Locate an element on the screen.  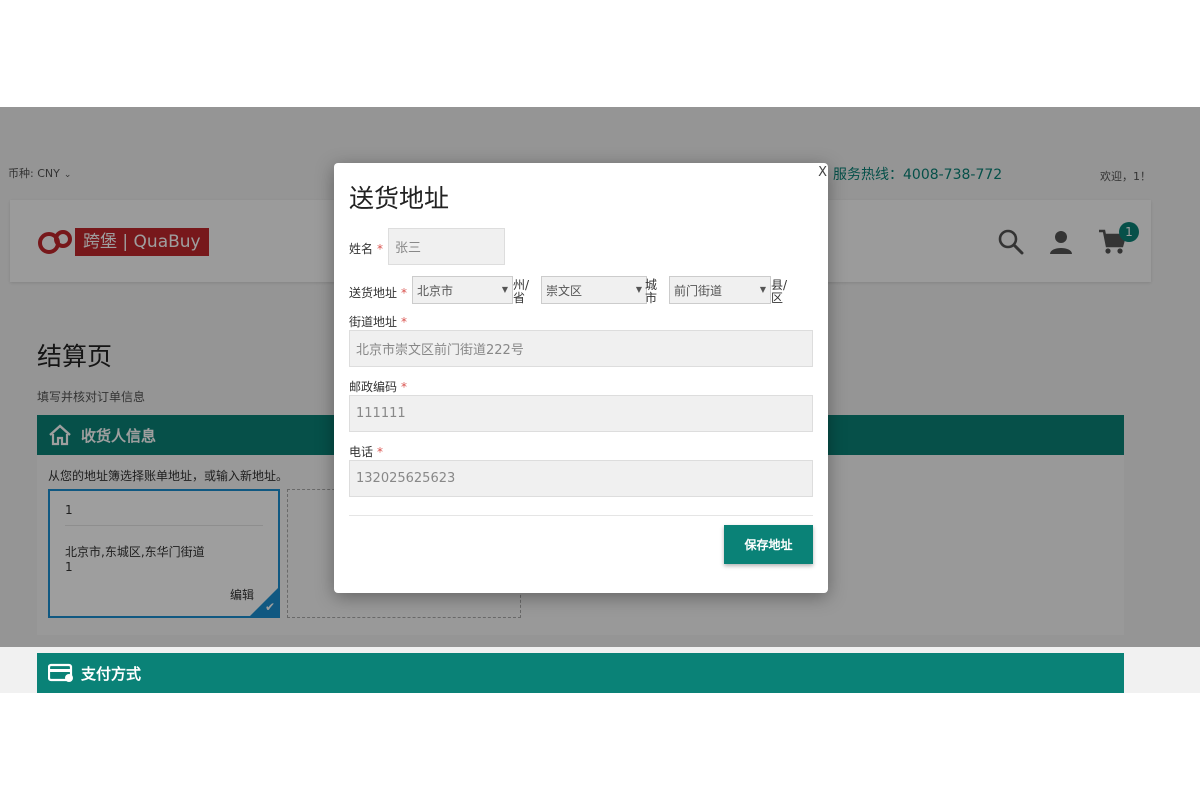
name-label: 姓名 * is located at coordinates (366, 249).